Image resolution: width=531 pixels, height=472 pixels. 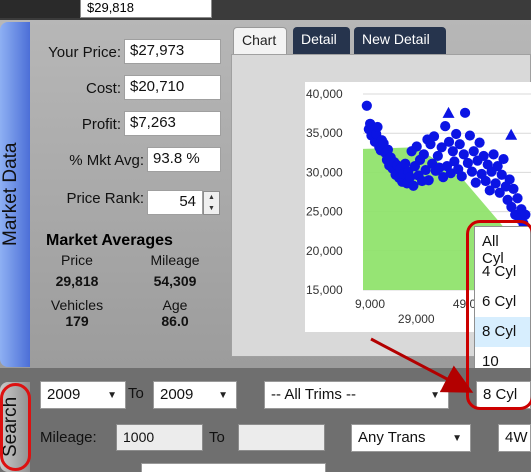 What do you see at coordinates (498, 315) in the screenshot?
I see `dropdown-highlight` at bounding box center [498, 315].